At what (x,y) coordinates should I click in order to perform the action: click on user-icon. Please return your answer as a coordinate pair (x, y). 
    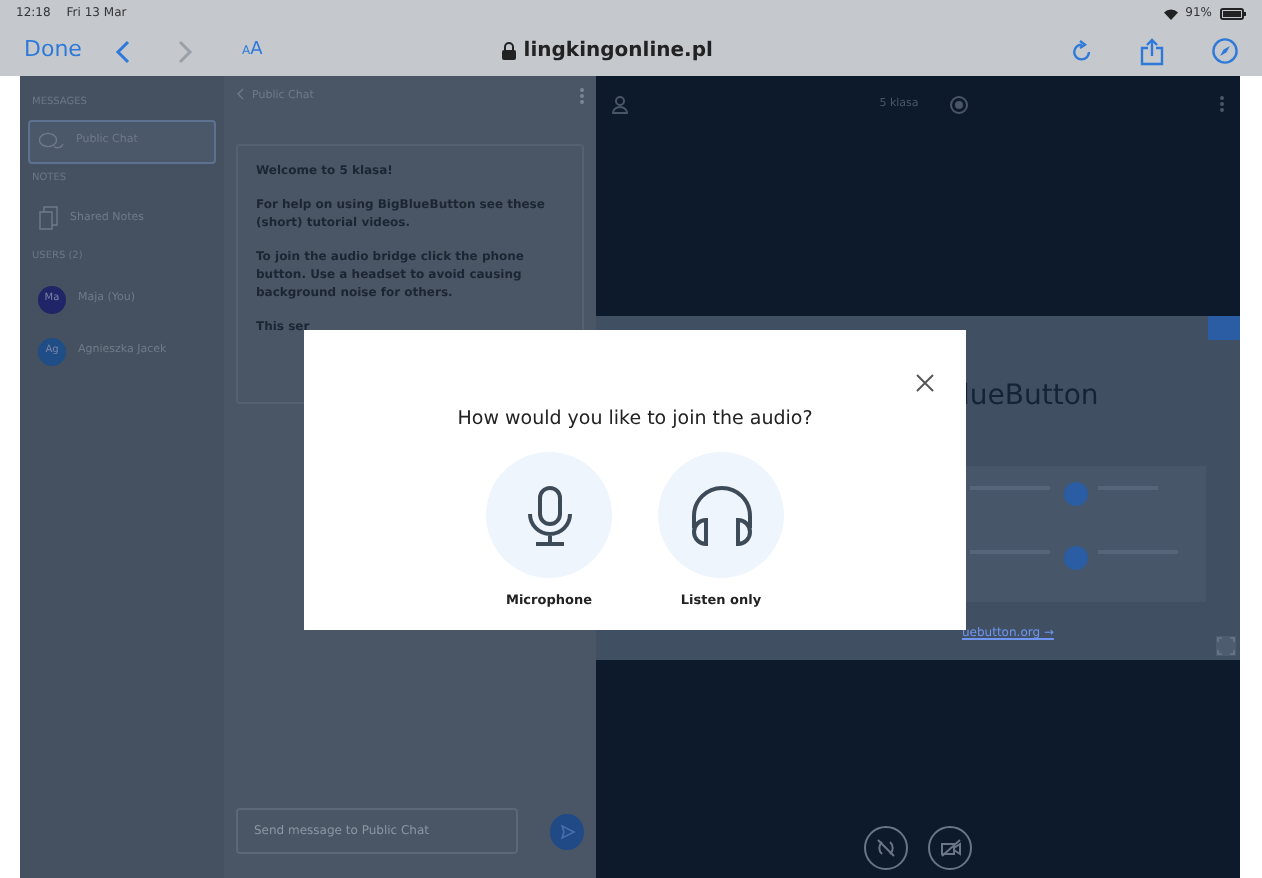
    Looking at the image, I should click on (620, 104).